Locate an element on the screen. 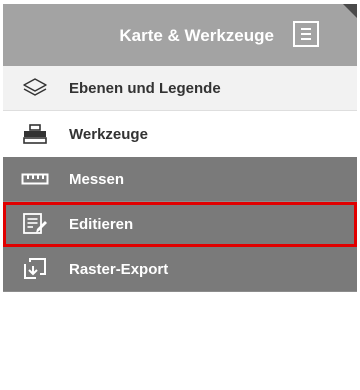 The image size is (360, 390). toolbox-icon is located at coordinates (35, 134).